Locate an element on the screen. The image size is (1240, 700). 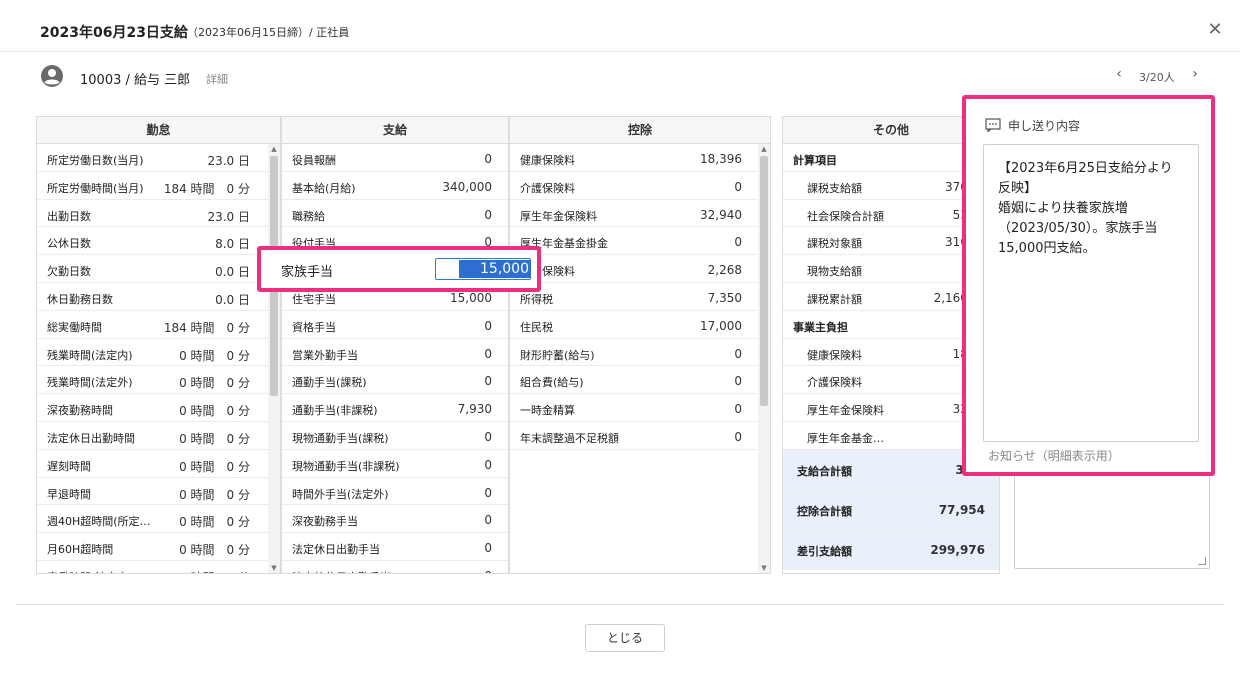
table-row: 早退時間 0 時間 0 分 is located at coordinates (158, 492).